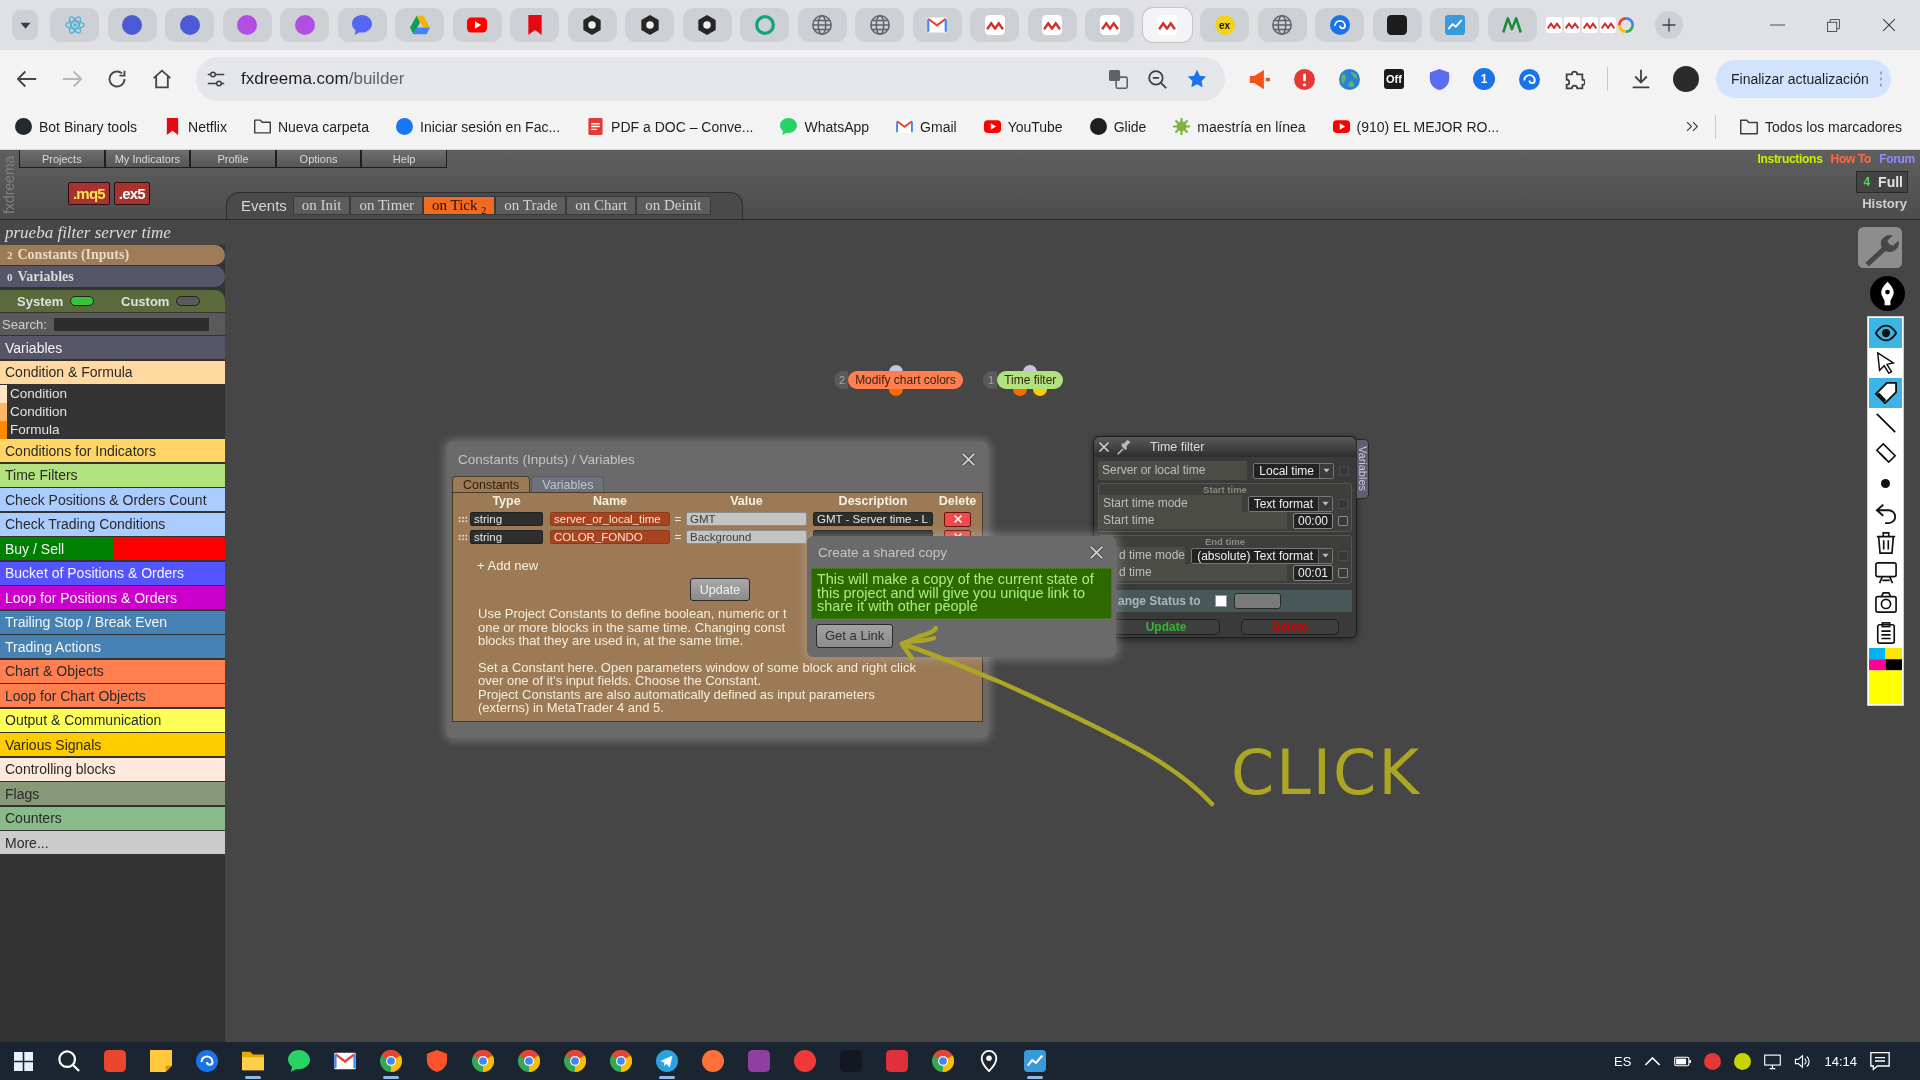 The image size is (1920, 1080). What do you see at coordinates (1362, 469) in the screenshot?
I see `variables-tab: Variables` at bounding box center [1362, 469].